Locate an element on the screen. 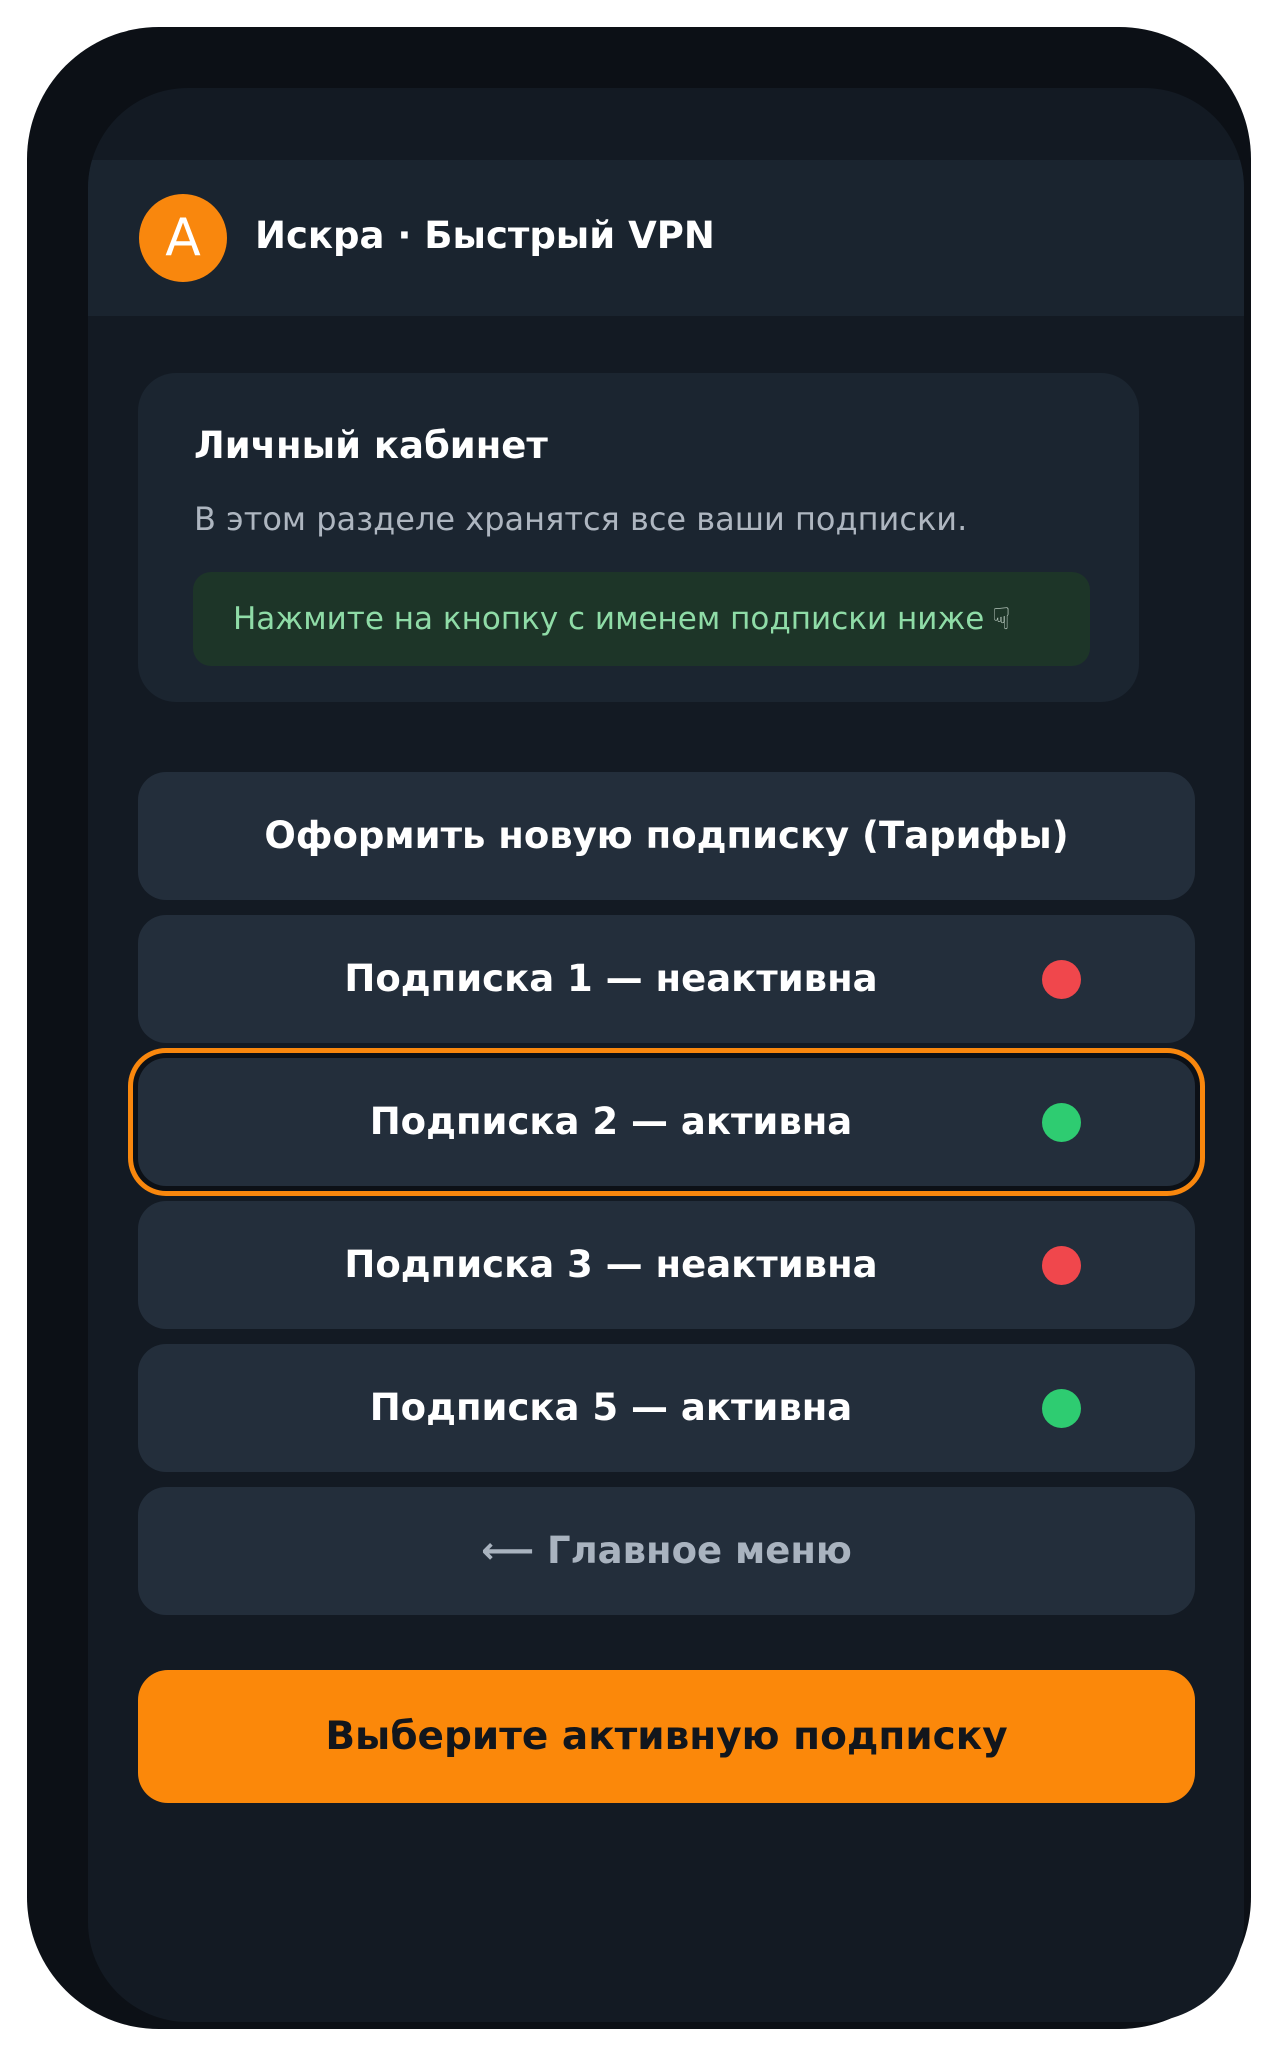 The height and width of the screenshot is (2056, 1278). choose-active-subscription-label: Выберите активную подписку is located at coordinates (666, 1736).